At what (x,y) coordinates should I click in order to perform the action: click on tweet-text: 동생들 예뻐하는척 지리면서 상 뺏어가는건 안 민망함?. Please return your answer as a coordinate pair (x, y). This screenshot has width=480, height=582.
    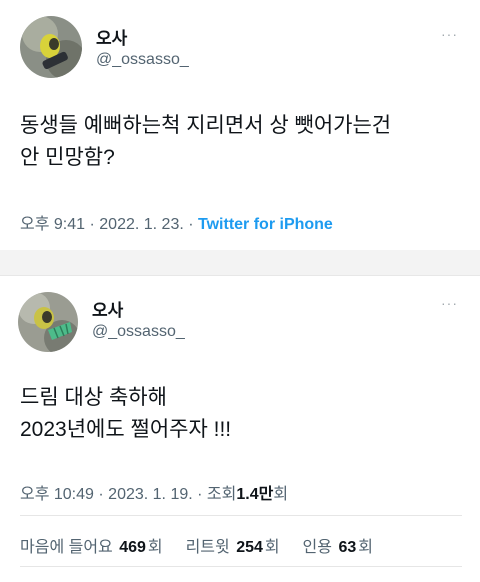
    Looking at the image, I should click on (206, 141).